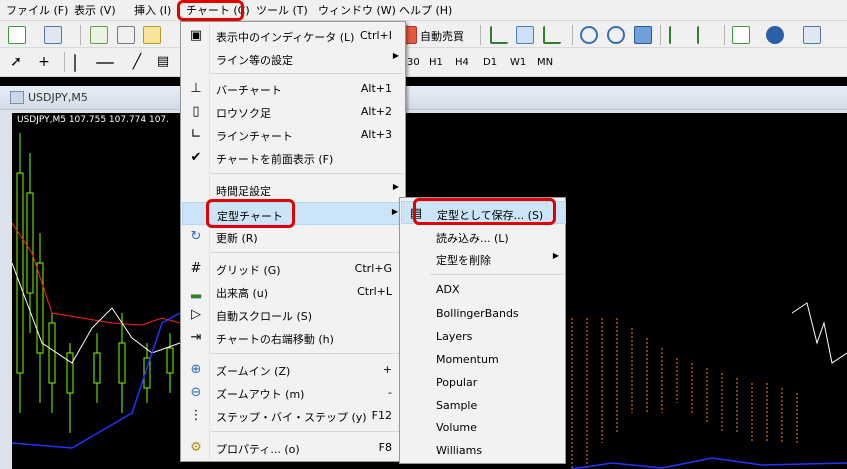 Image resolution: width=847 pixels, height=469 pixels. I want to click on menu-item-shortcut: F8, so click(385, 447).